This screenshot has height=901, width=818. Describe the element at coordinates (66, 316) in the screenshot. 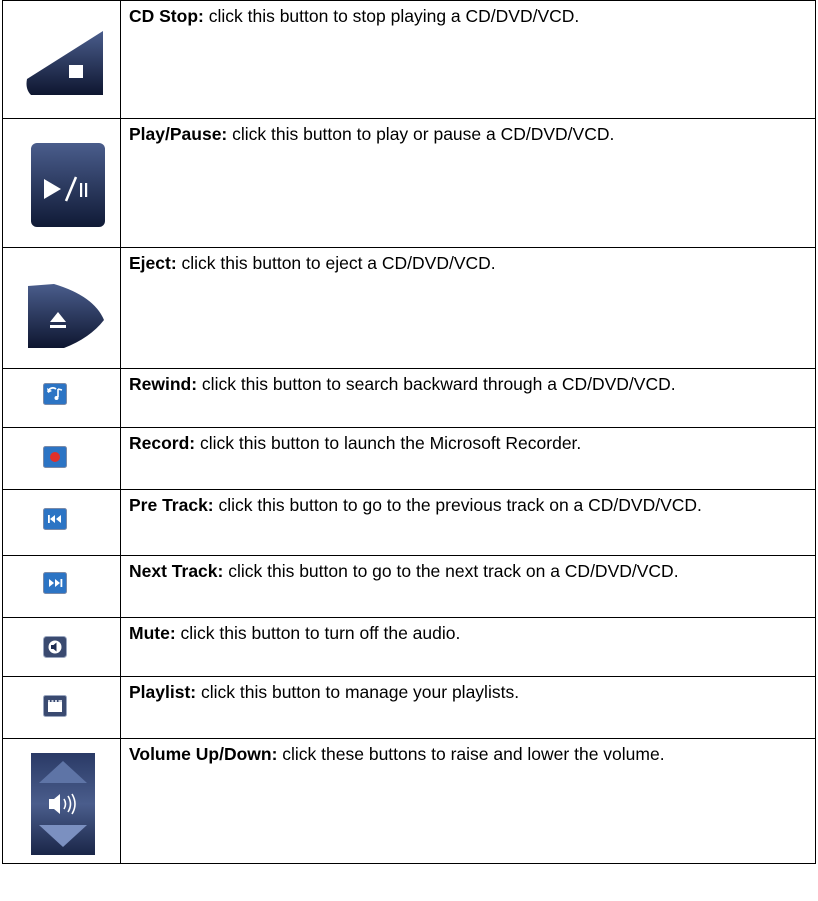

I see `eject-icon` at that location.